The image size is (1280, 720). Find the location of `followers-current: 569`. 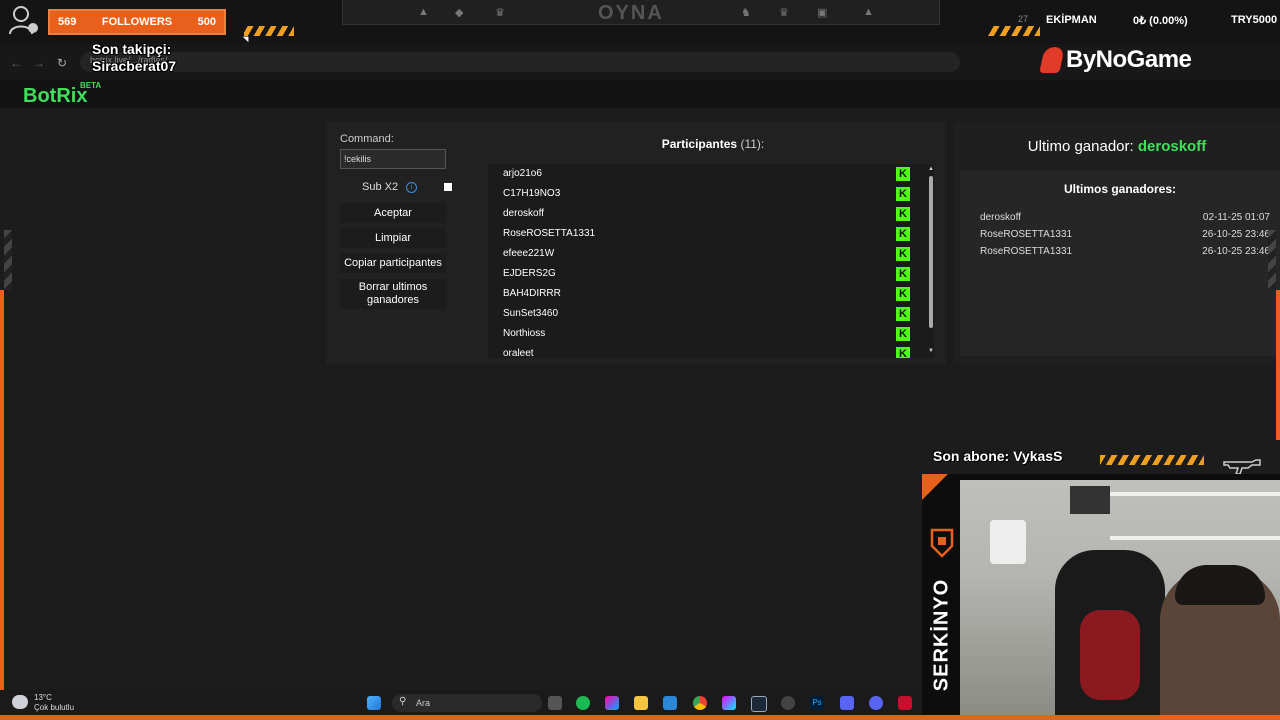

followers-current: 569 is located at coordinates (67, 22).